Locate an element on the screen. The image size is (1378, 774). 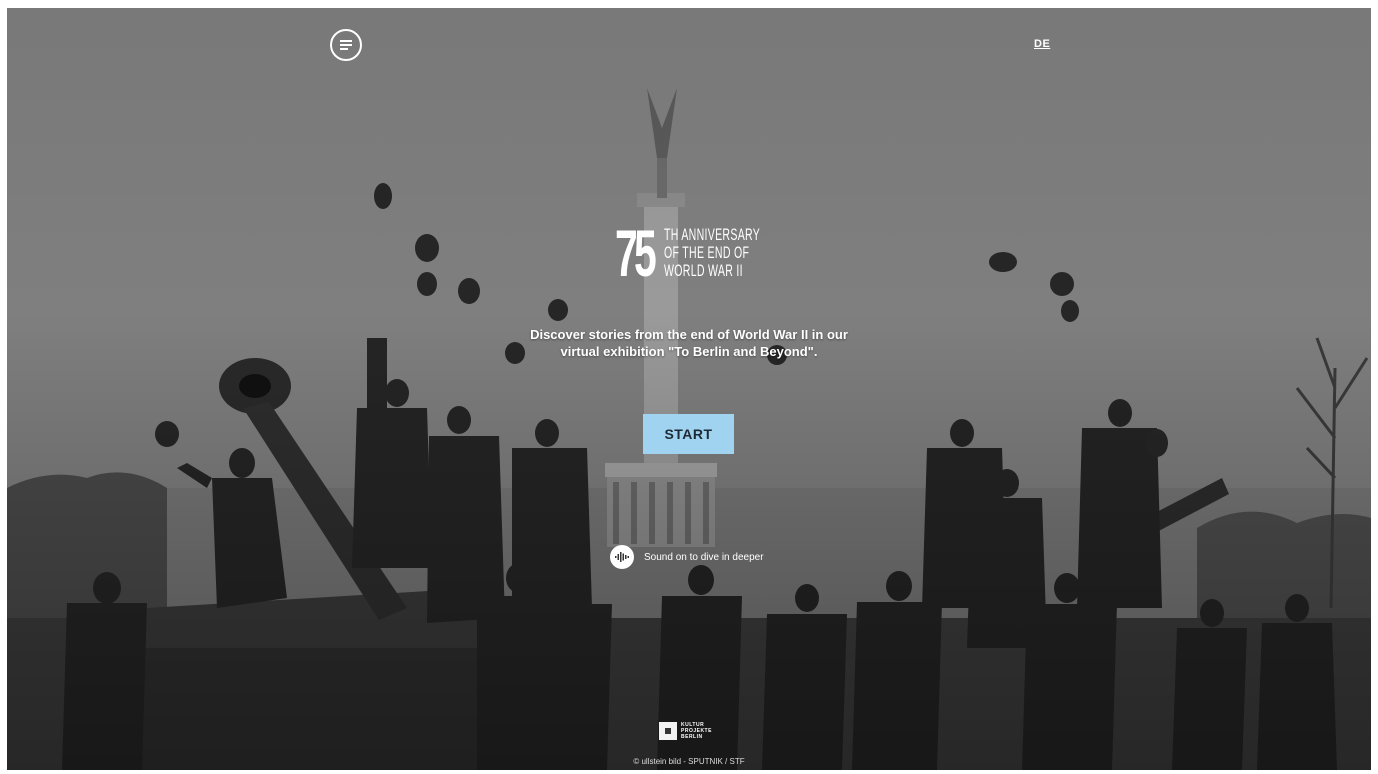
logo-line: OF THE END OF is located at coordinates (707, 252).